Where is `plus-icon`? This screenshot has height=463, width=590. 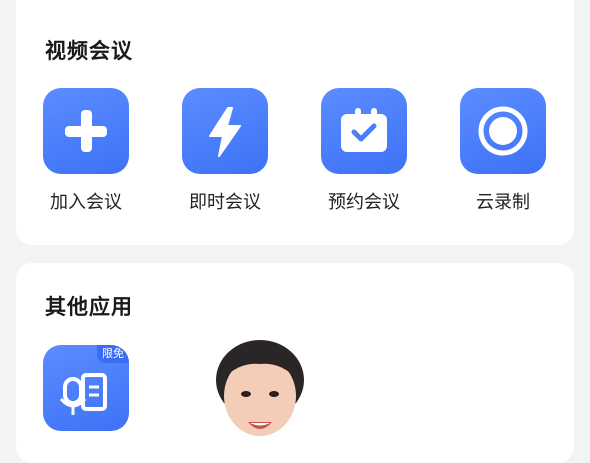 plus-icon is located at coordinates (86, 131).